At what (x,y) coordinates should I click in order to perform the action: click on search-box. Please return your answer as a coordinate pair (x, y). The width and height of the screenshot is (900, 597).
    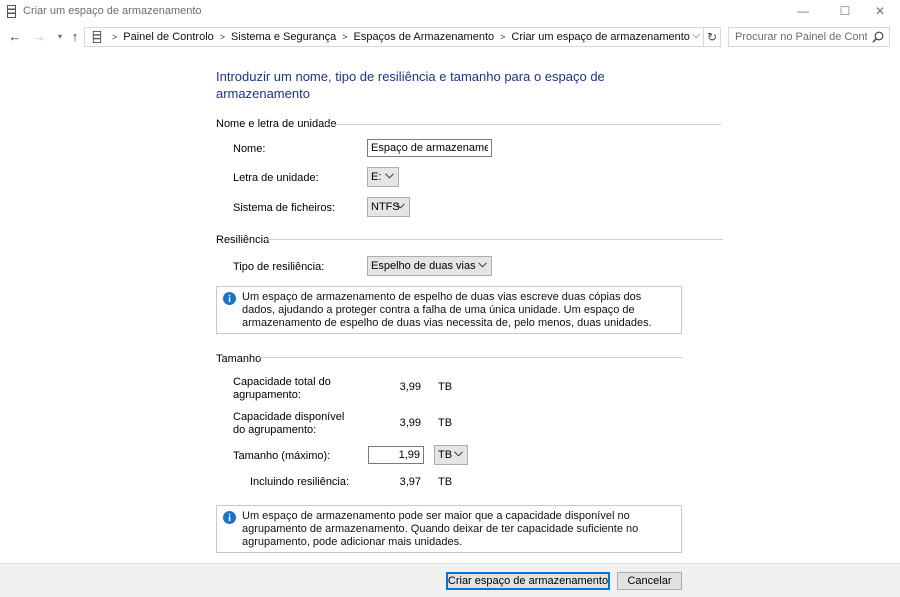
    Looking at the image, I should click on (809, 37).